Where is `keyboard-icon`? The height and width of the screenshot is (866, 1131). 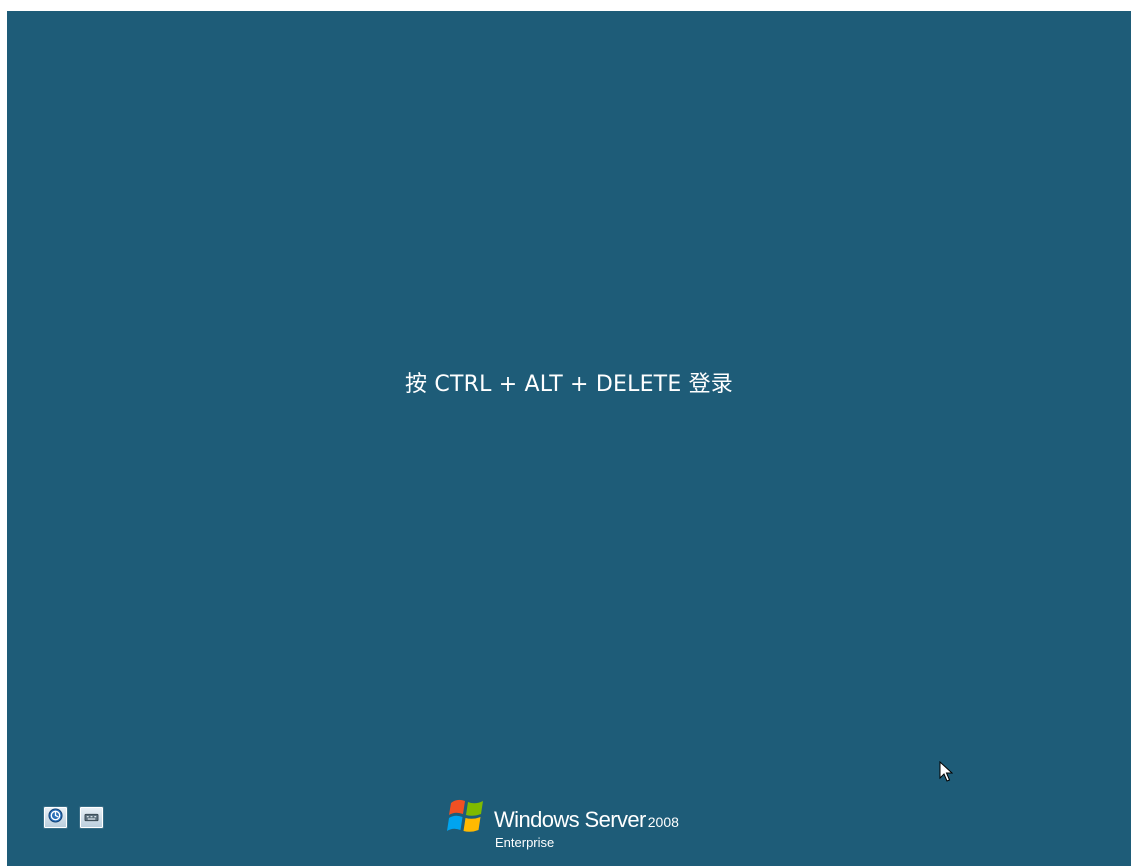
keyboard-icon is located at coordinates (91, 817).